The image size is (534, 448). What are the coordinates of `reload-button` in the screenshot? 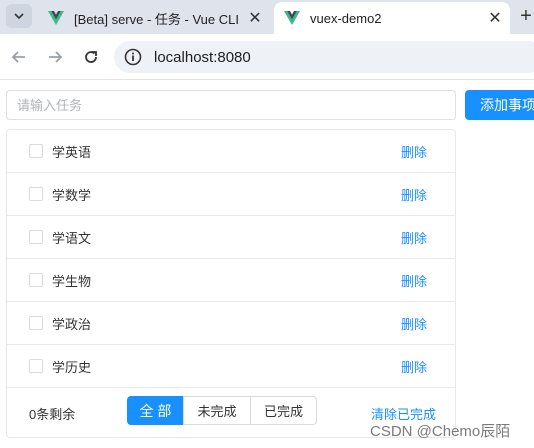 It's located at (91, 57).